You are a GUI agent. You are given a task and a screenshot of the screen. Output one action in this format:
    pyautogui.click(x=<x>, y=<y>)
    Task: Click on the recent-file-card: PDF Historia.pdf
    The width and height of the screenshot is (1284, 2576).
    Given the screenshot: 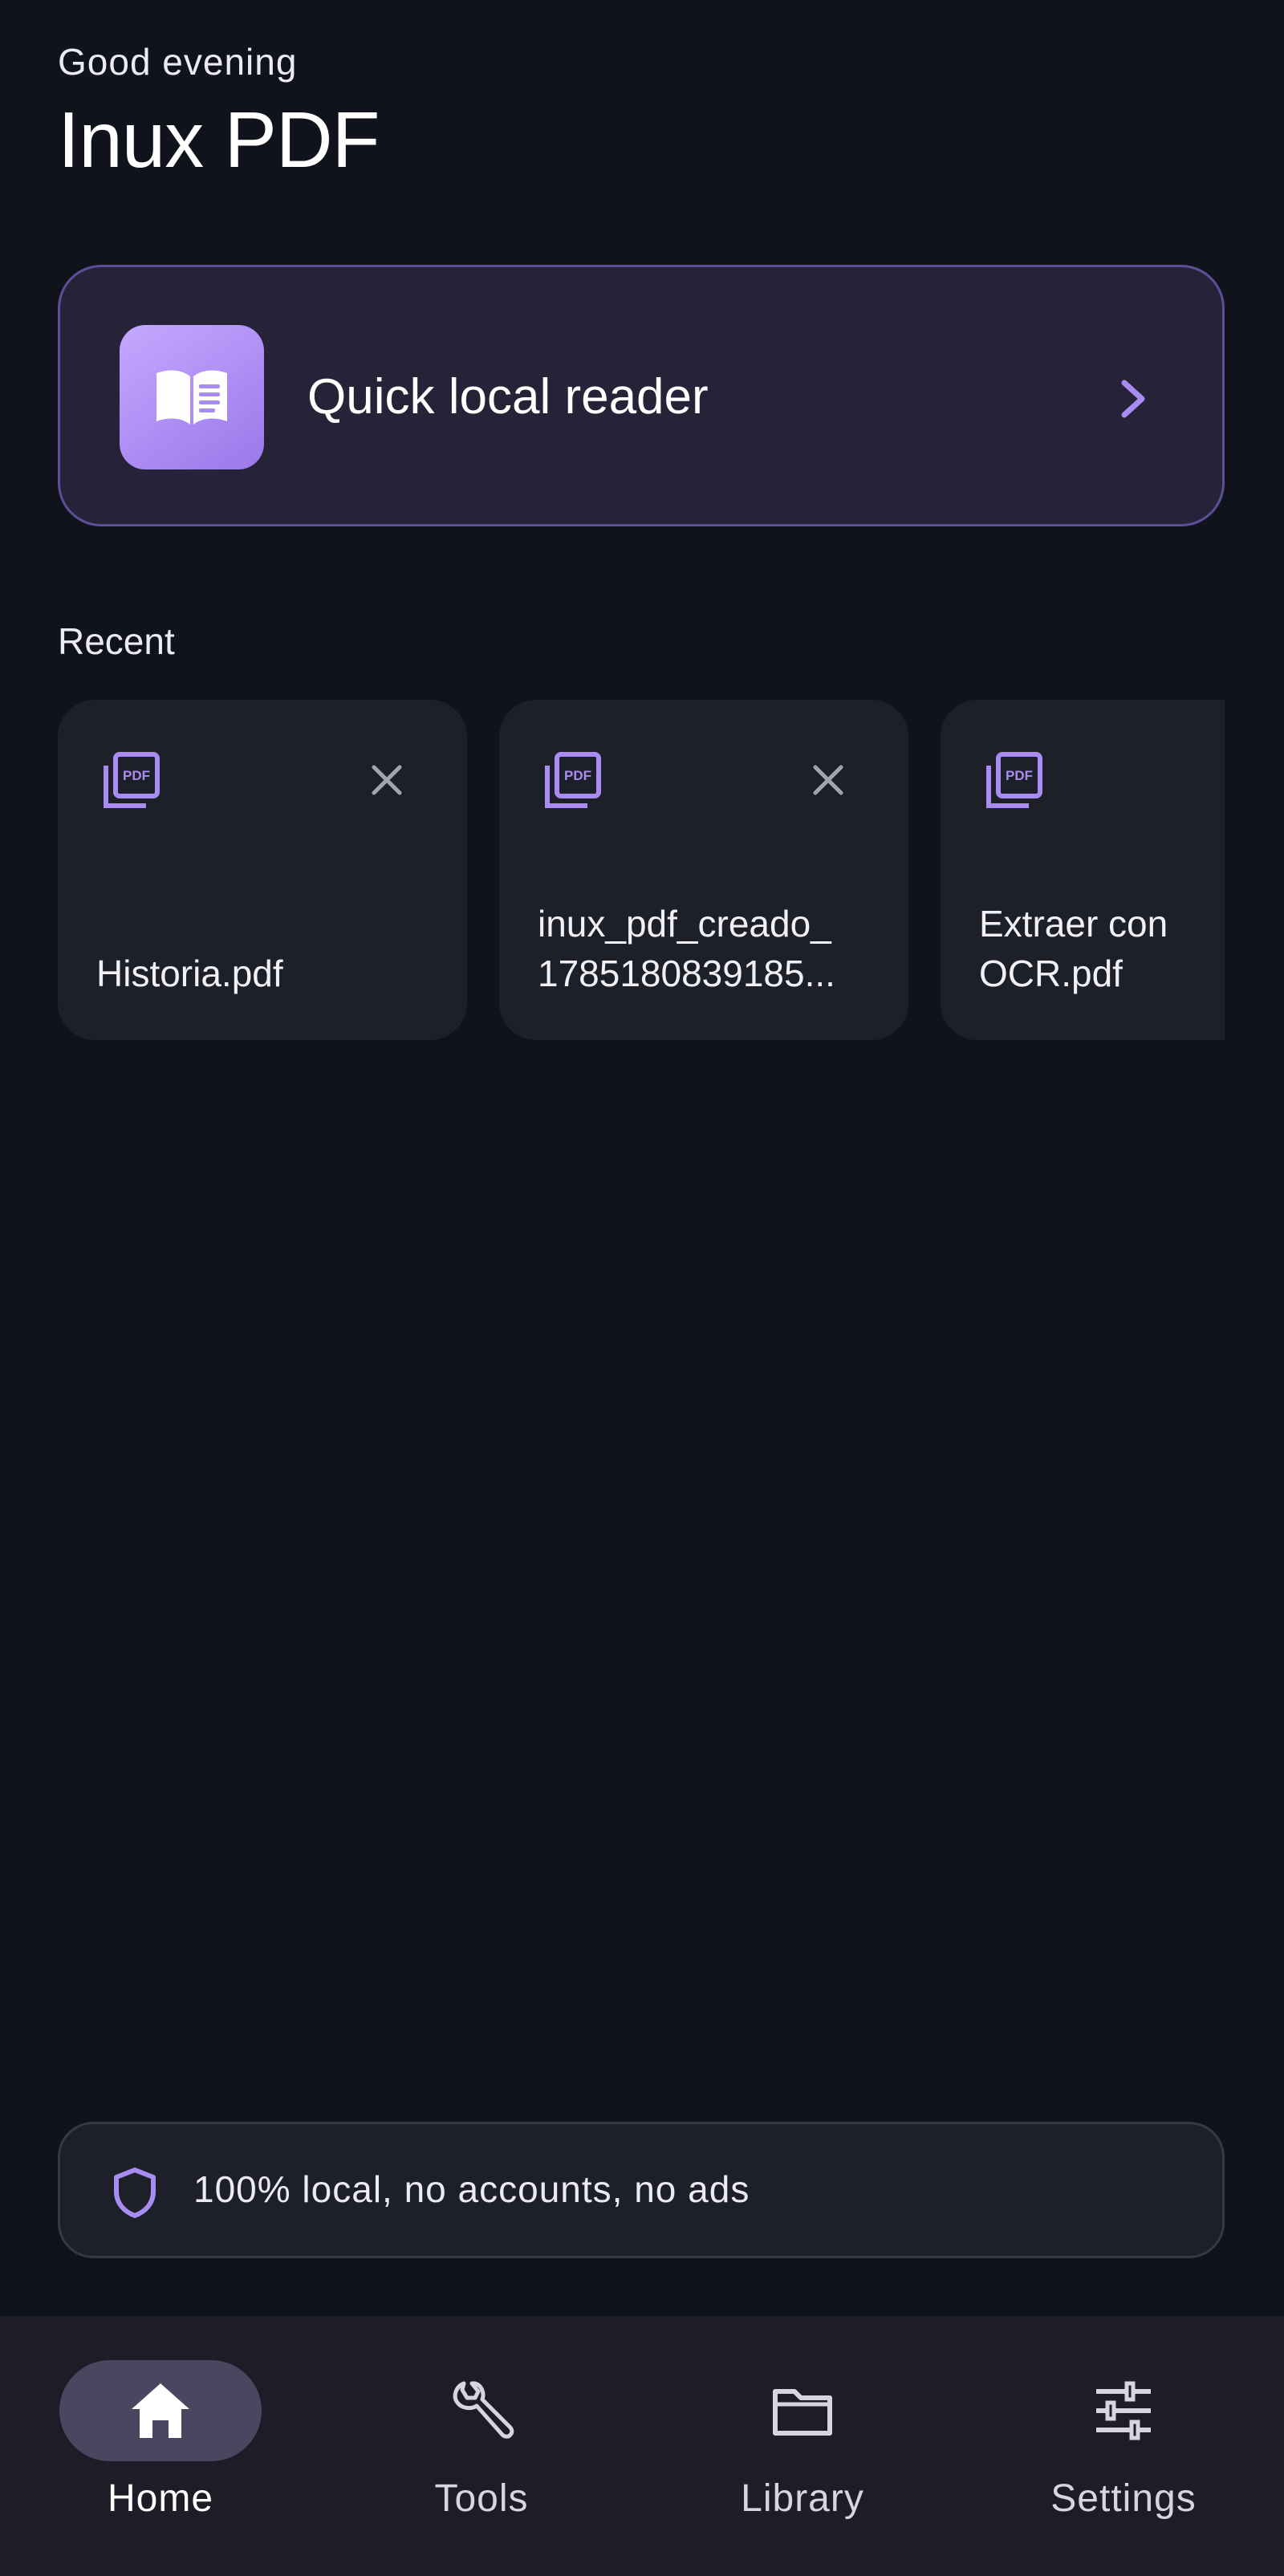 What is the action you would take?
    pyautogui.click(x=262, y=870)
    